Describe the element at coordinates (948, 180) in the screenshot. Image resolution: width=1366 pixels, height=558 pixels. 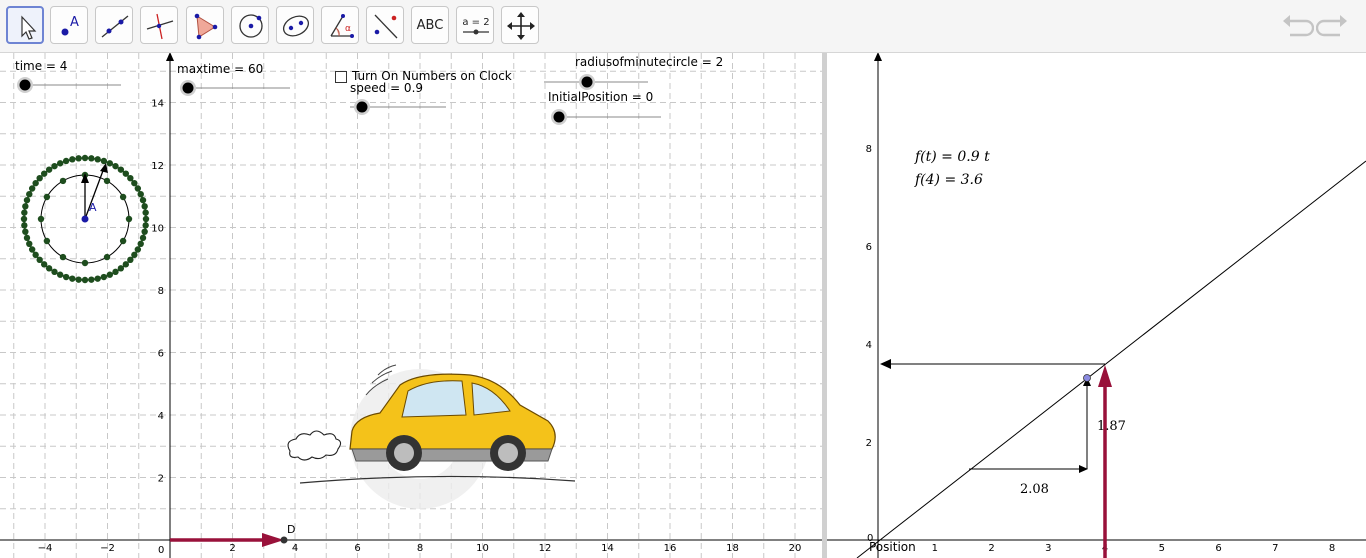
I see `formula-f-of-4: f(4) = 3.6` at that location.